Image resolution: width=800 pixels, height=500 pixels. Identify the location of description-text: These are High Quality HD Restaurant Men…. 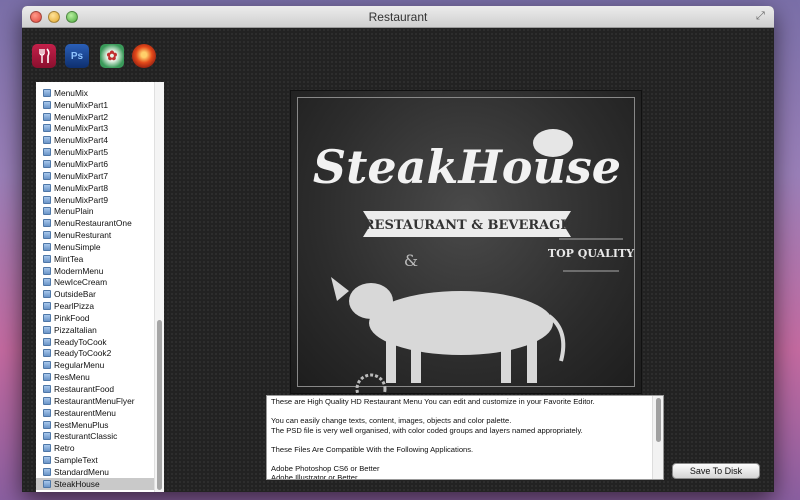
(460, 438).